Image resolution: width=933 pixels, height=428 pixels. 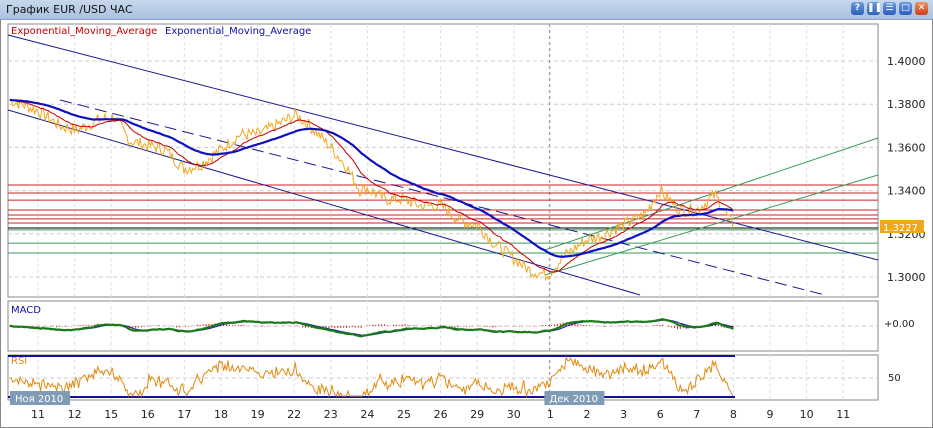 I want to click on x-tick-label: 10, so click(x=807, y=414).